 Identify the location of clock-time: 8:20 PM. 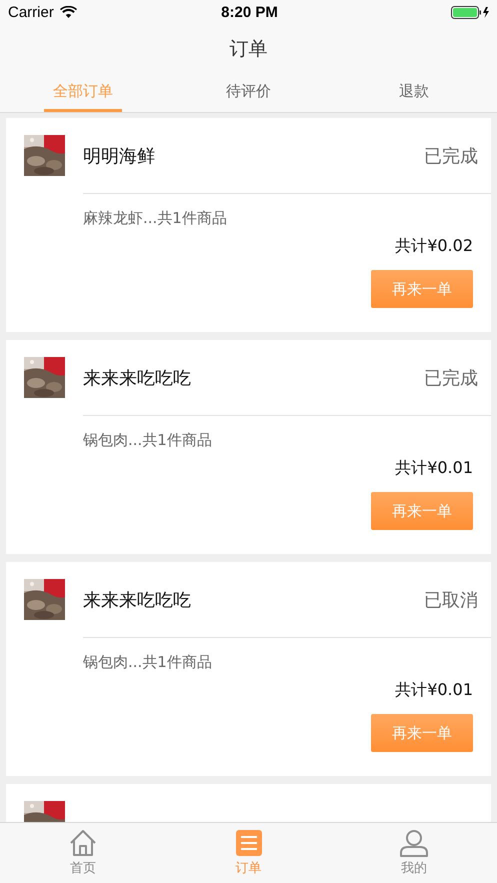
(249, 12).